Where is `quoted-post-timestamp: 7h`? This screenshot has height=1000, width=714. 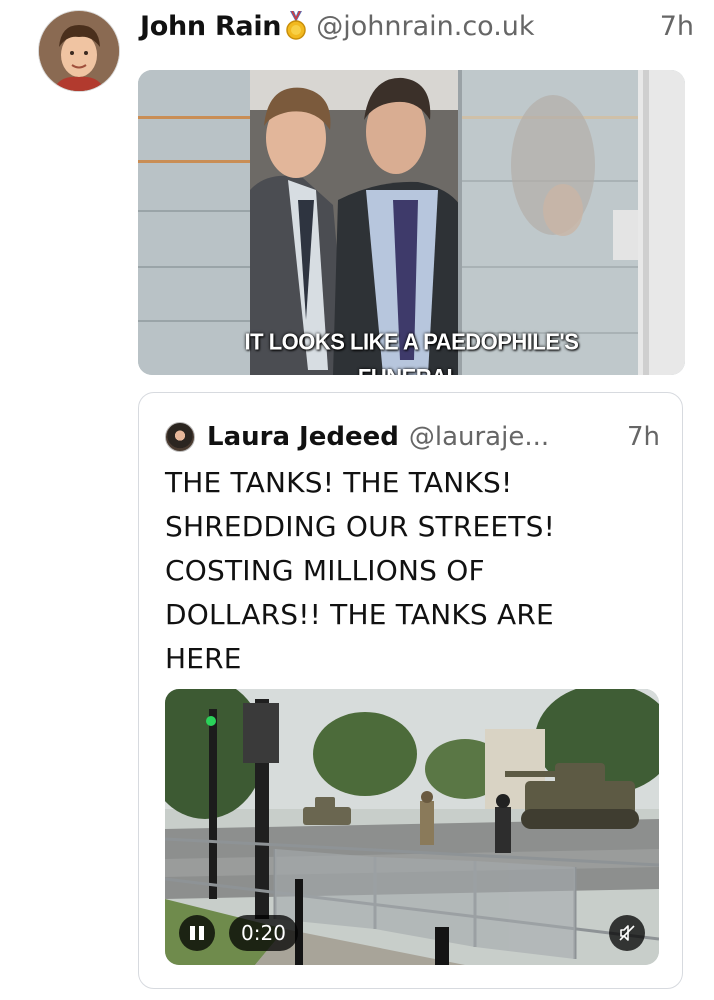
quoted-post-timestamp: 7h is located at coordinates (643, 437).